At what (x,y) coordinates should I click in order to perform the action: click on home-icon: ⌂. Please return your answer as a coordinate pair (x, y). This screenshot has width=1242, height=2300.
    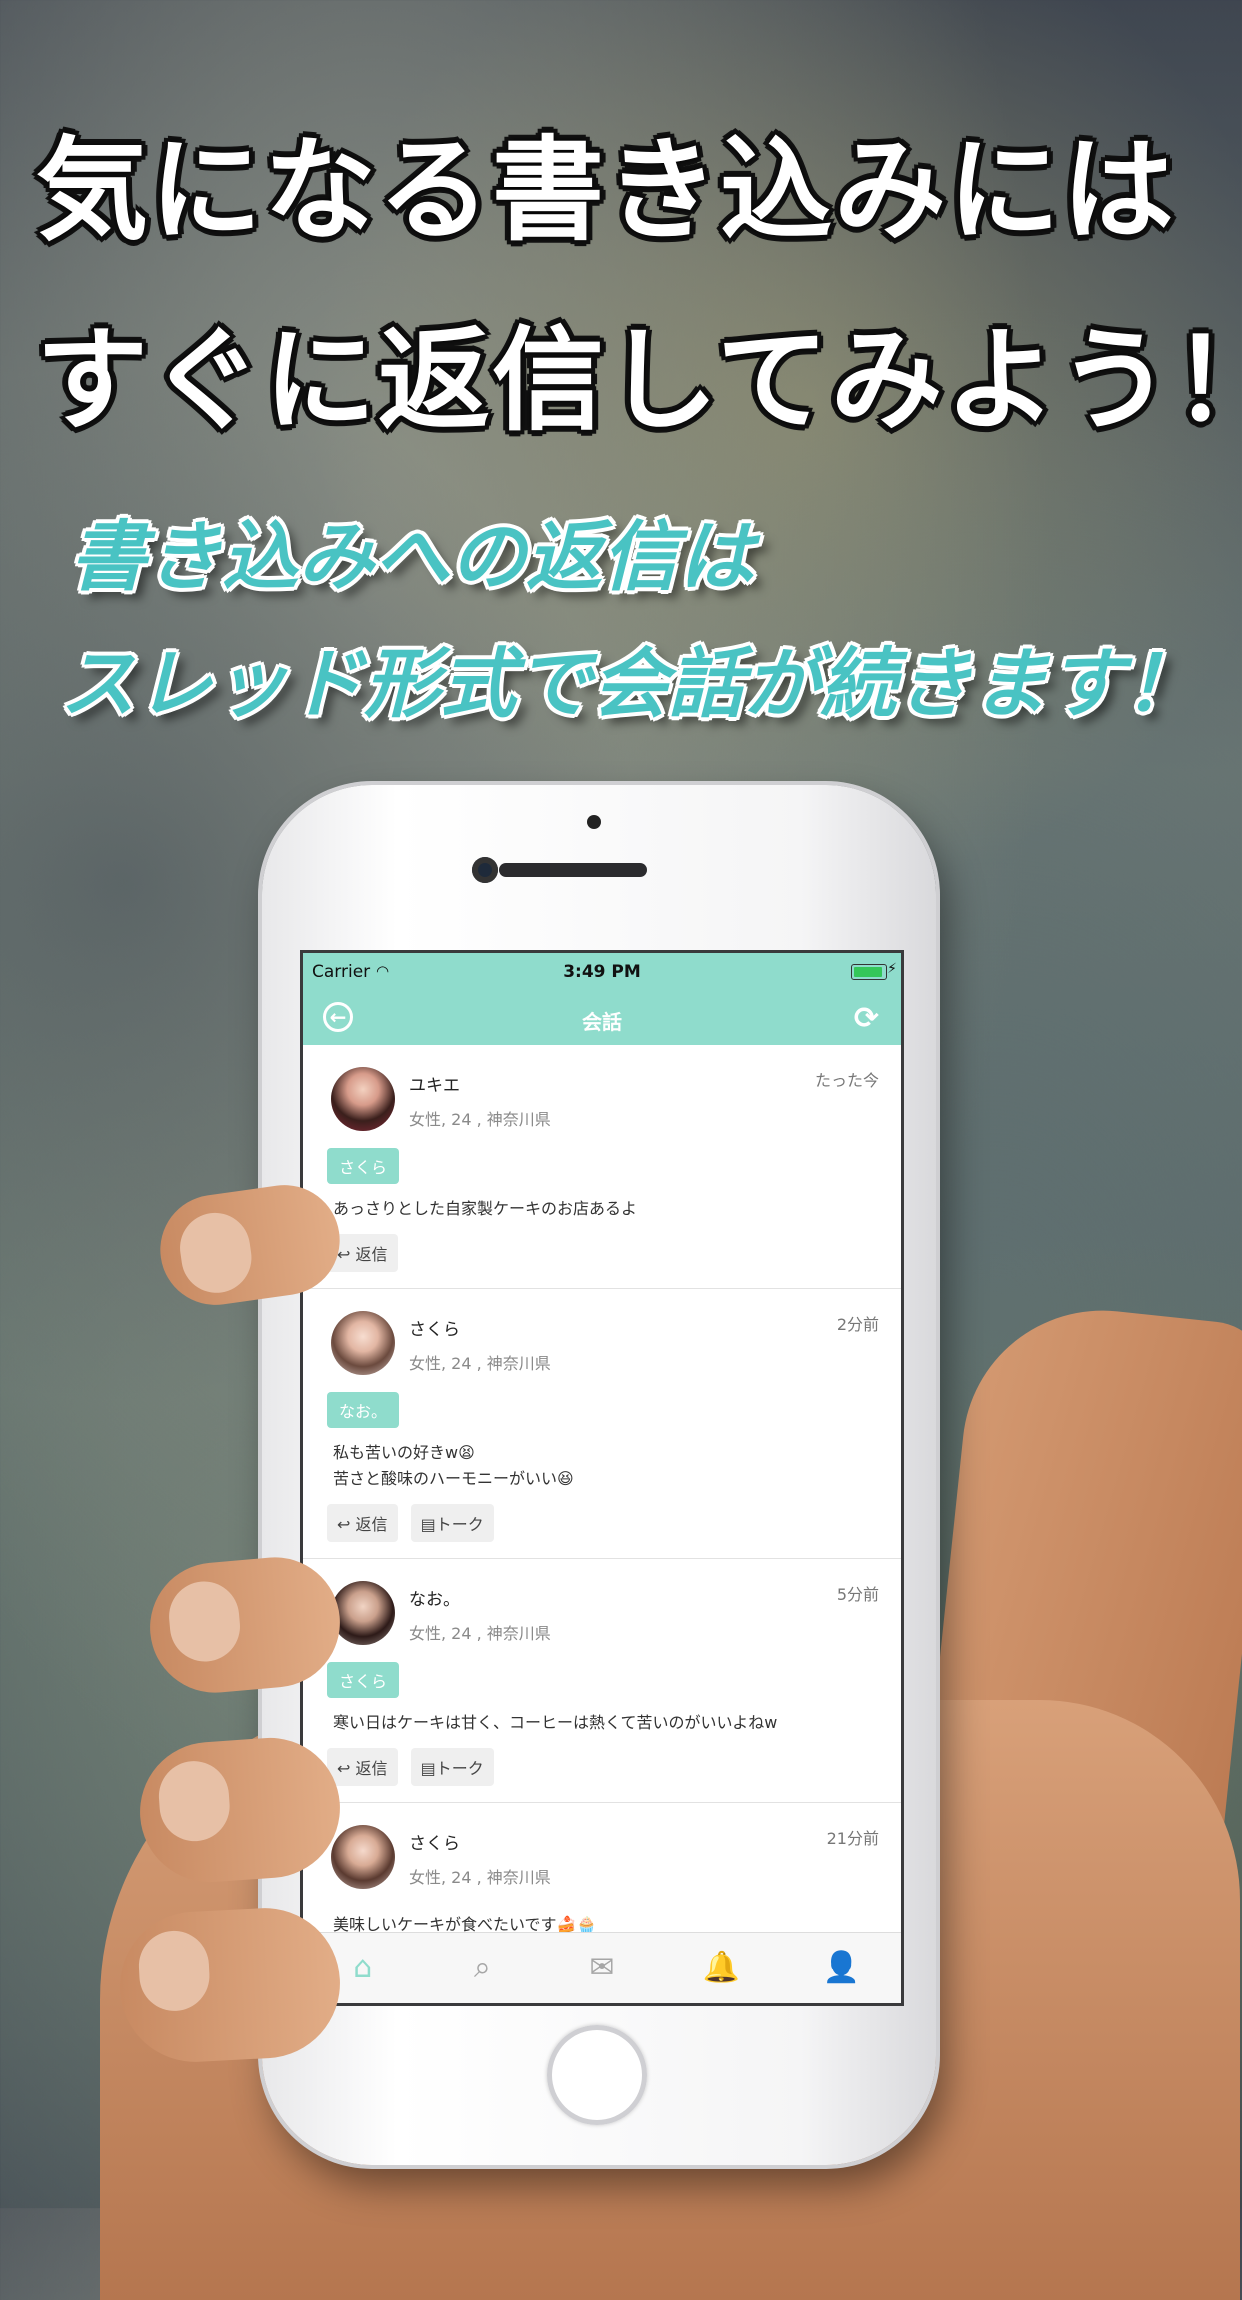
    Looking at the image, I should click on (363, 1968).